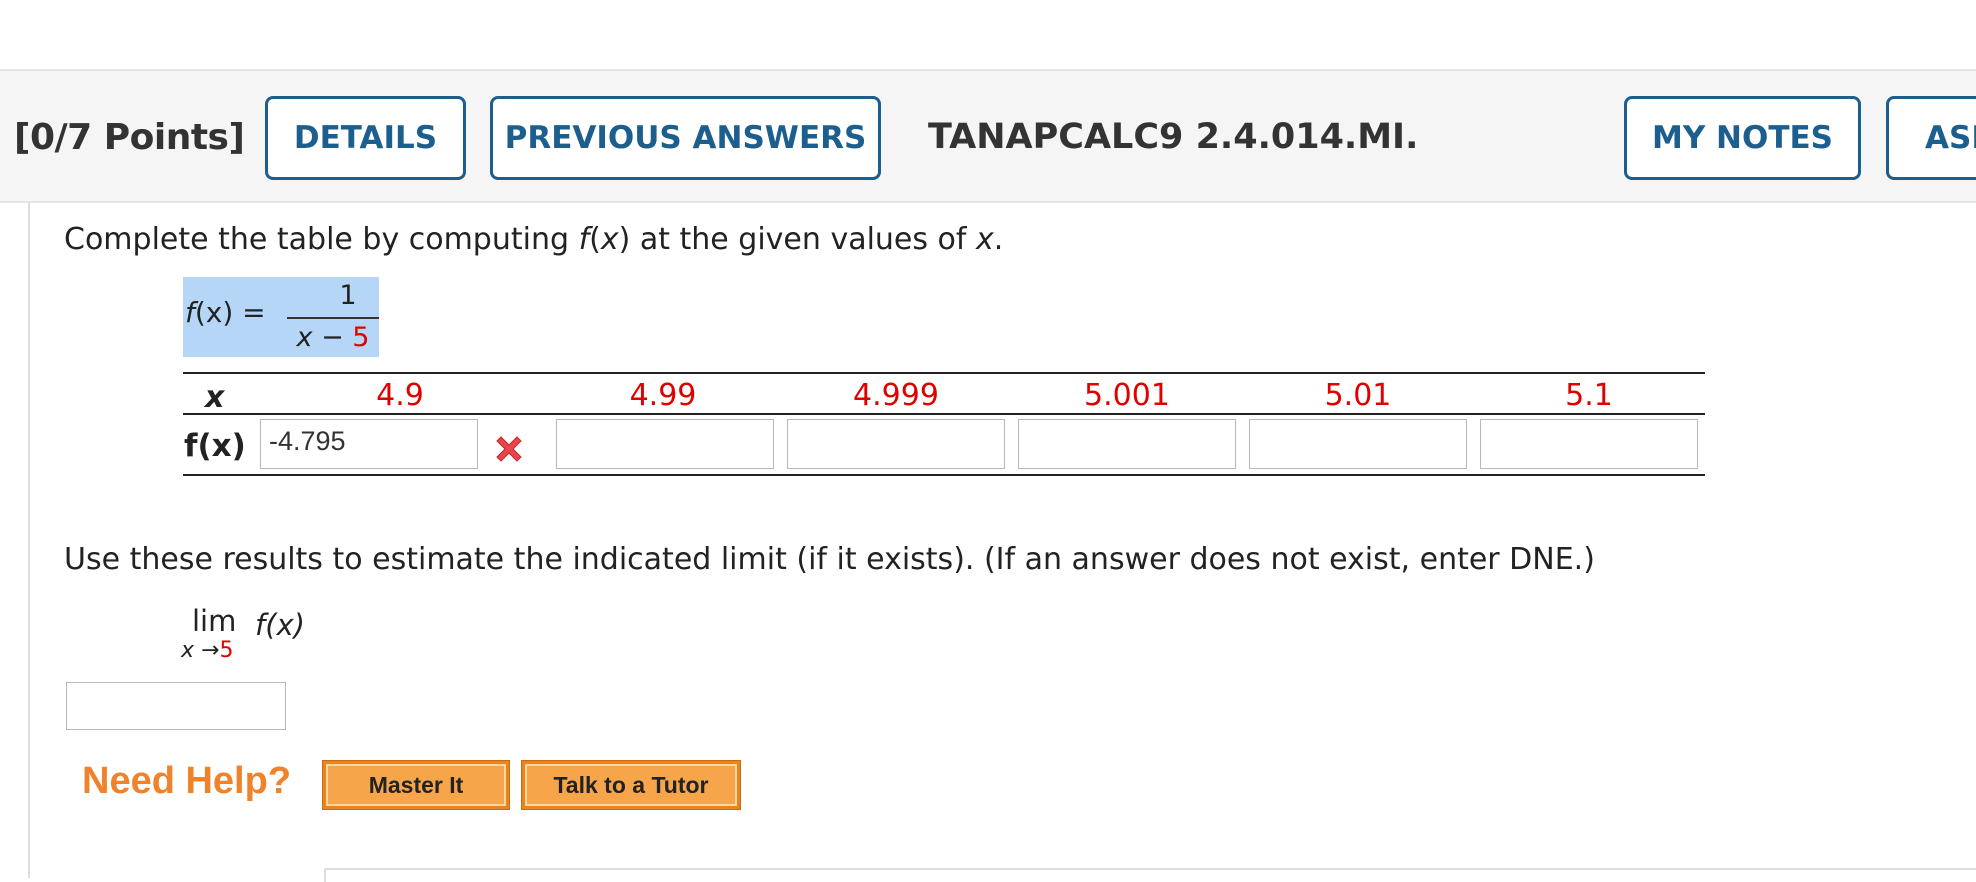  I want to click on question-id: TANAPCALC9 2.4.014.MI., so click(1173, 137).